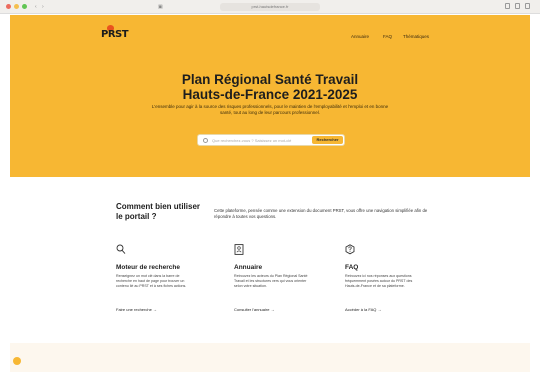 The width and height of the screenshot is (540, 372). I want to click on nav-link-thematiques: Thématiques, so click(416, 36).